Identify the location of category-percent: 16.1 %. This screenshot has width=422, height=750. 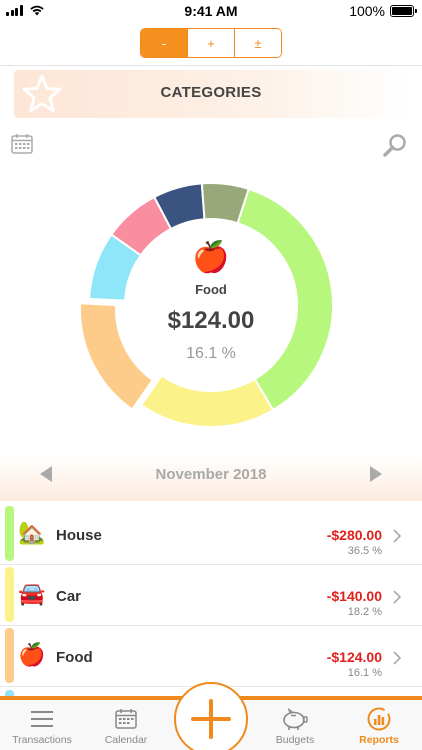
(364, 673).